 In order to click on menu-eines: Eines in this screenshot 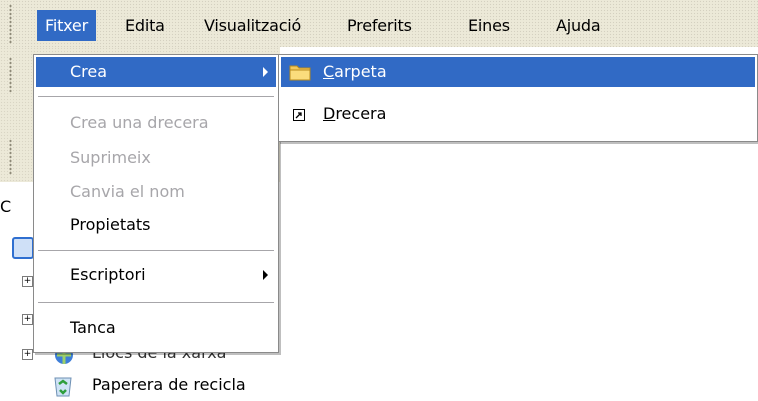, I will do `click(489, 25)`.